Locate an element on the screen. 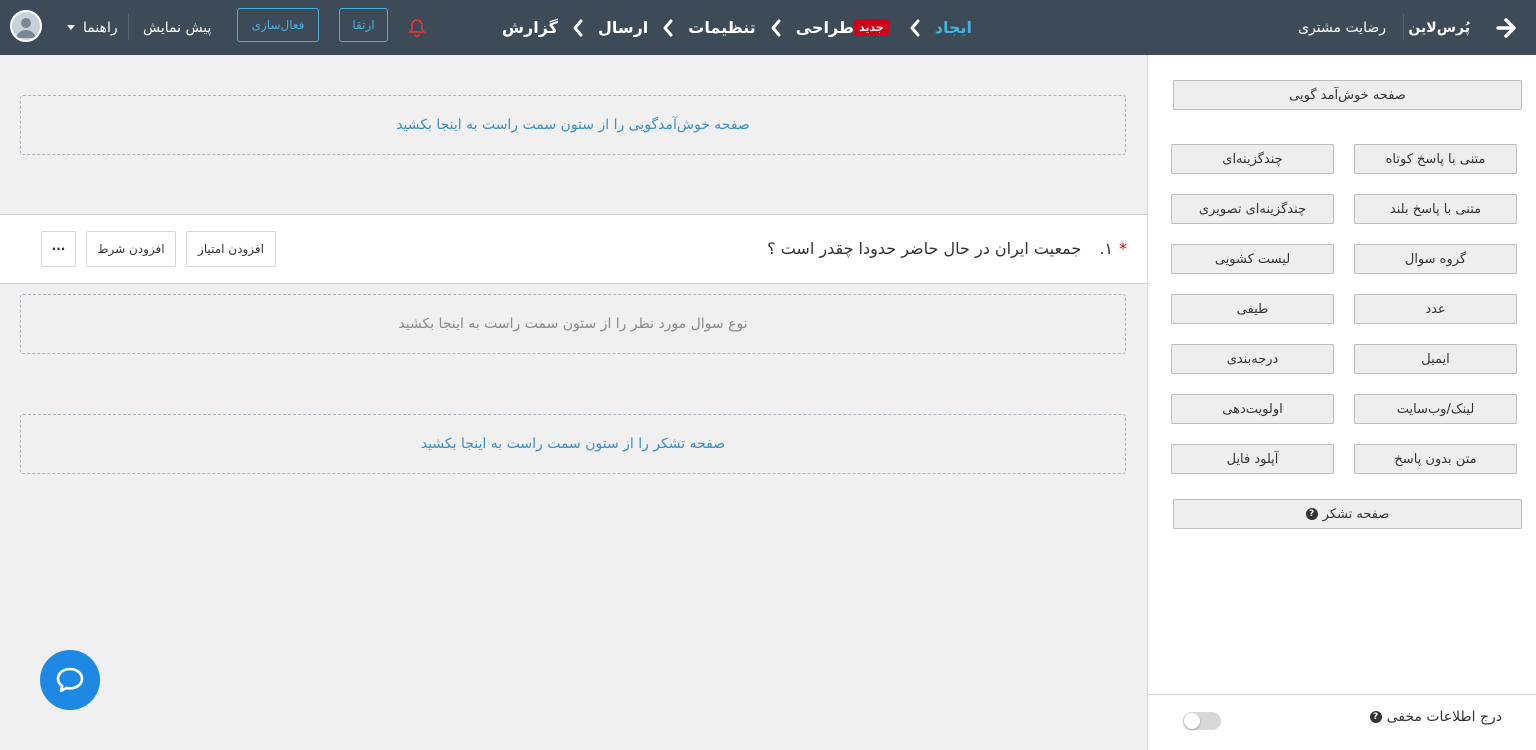 Image resolution: width=1536 pixels, height=750 pixels. hidden-info-footer: درج اطلاعات مخفی ? is located at coordinates (1342, 722).